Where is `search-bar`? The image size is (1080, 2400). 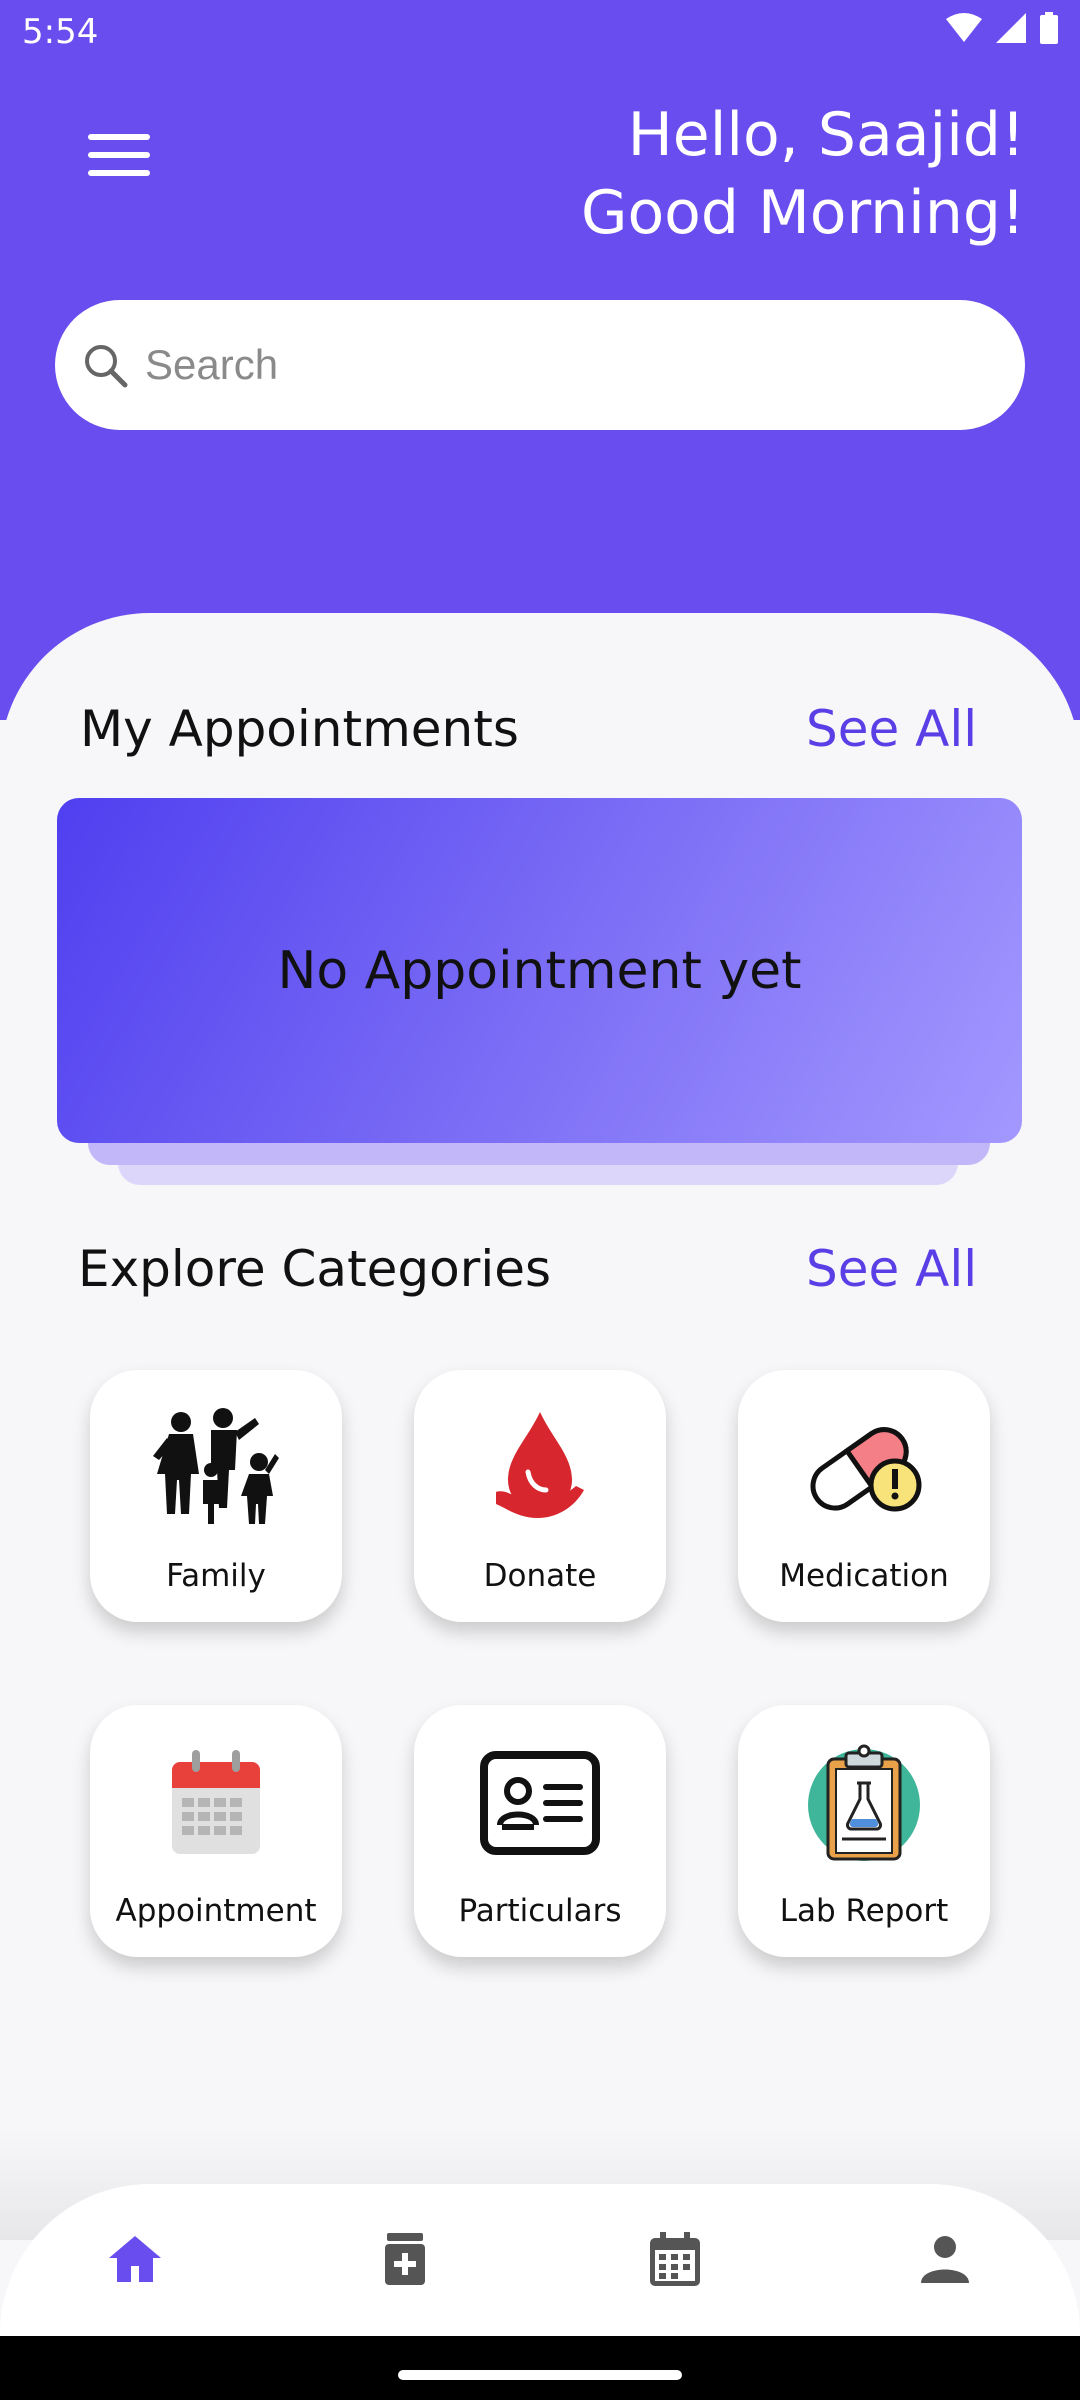 search-bar is located at coordinates (540, 365).